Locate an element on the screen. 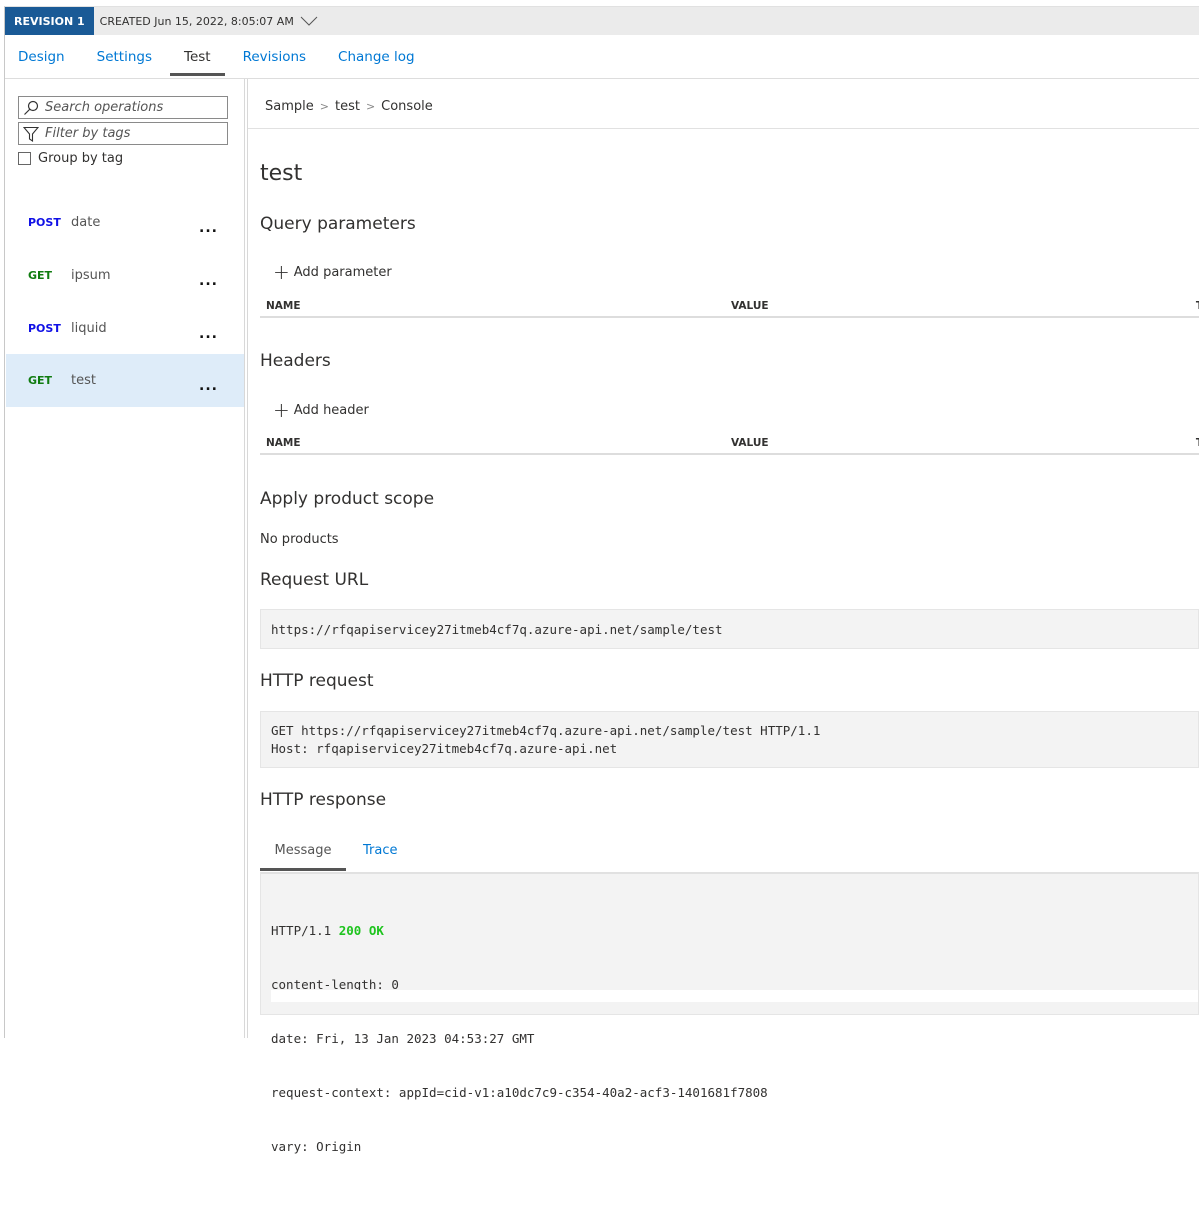 This screenshot has height=1210, width=1199. operation-name: date is located at coordinates (86, 222).